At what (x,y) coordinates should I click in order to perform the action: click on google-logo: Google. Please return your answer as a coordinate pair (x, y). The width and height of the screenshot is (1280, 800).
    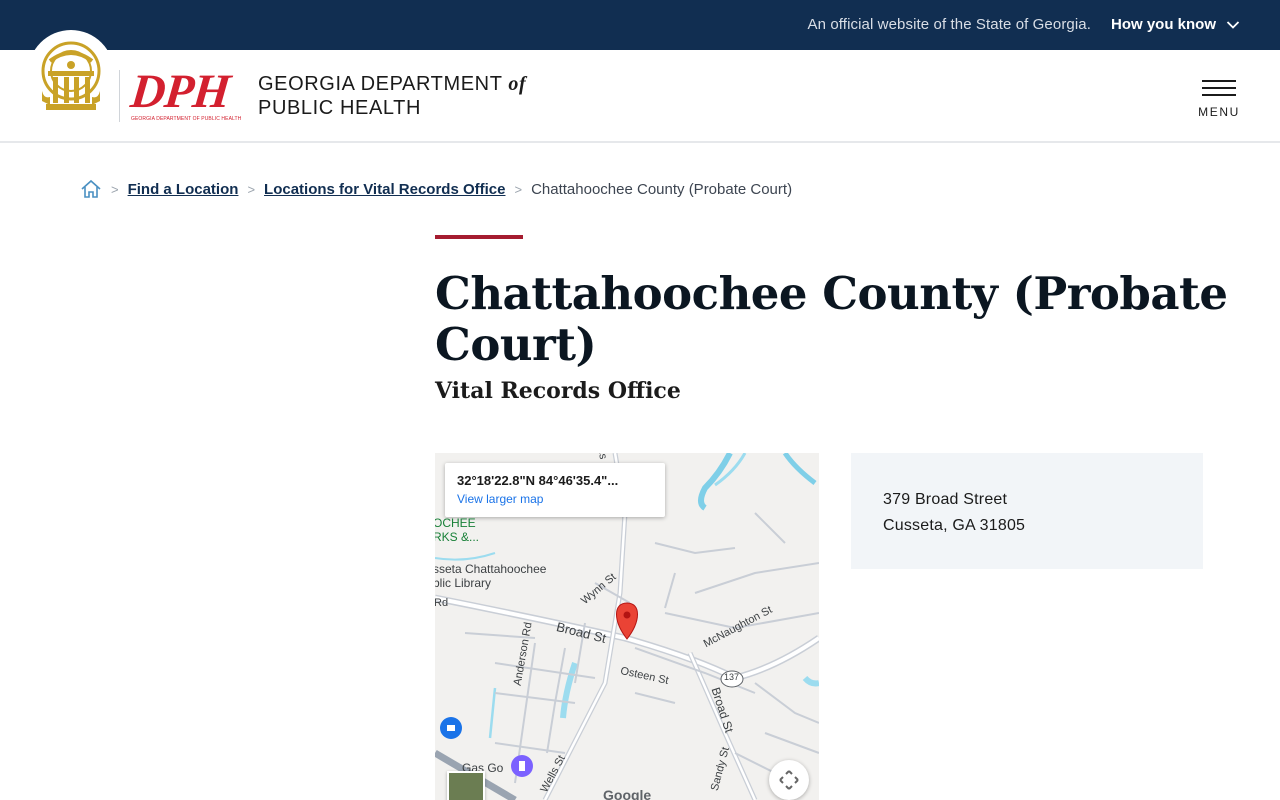
    Looking at the image, I should click on (627, 793).